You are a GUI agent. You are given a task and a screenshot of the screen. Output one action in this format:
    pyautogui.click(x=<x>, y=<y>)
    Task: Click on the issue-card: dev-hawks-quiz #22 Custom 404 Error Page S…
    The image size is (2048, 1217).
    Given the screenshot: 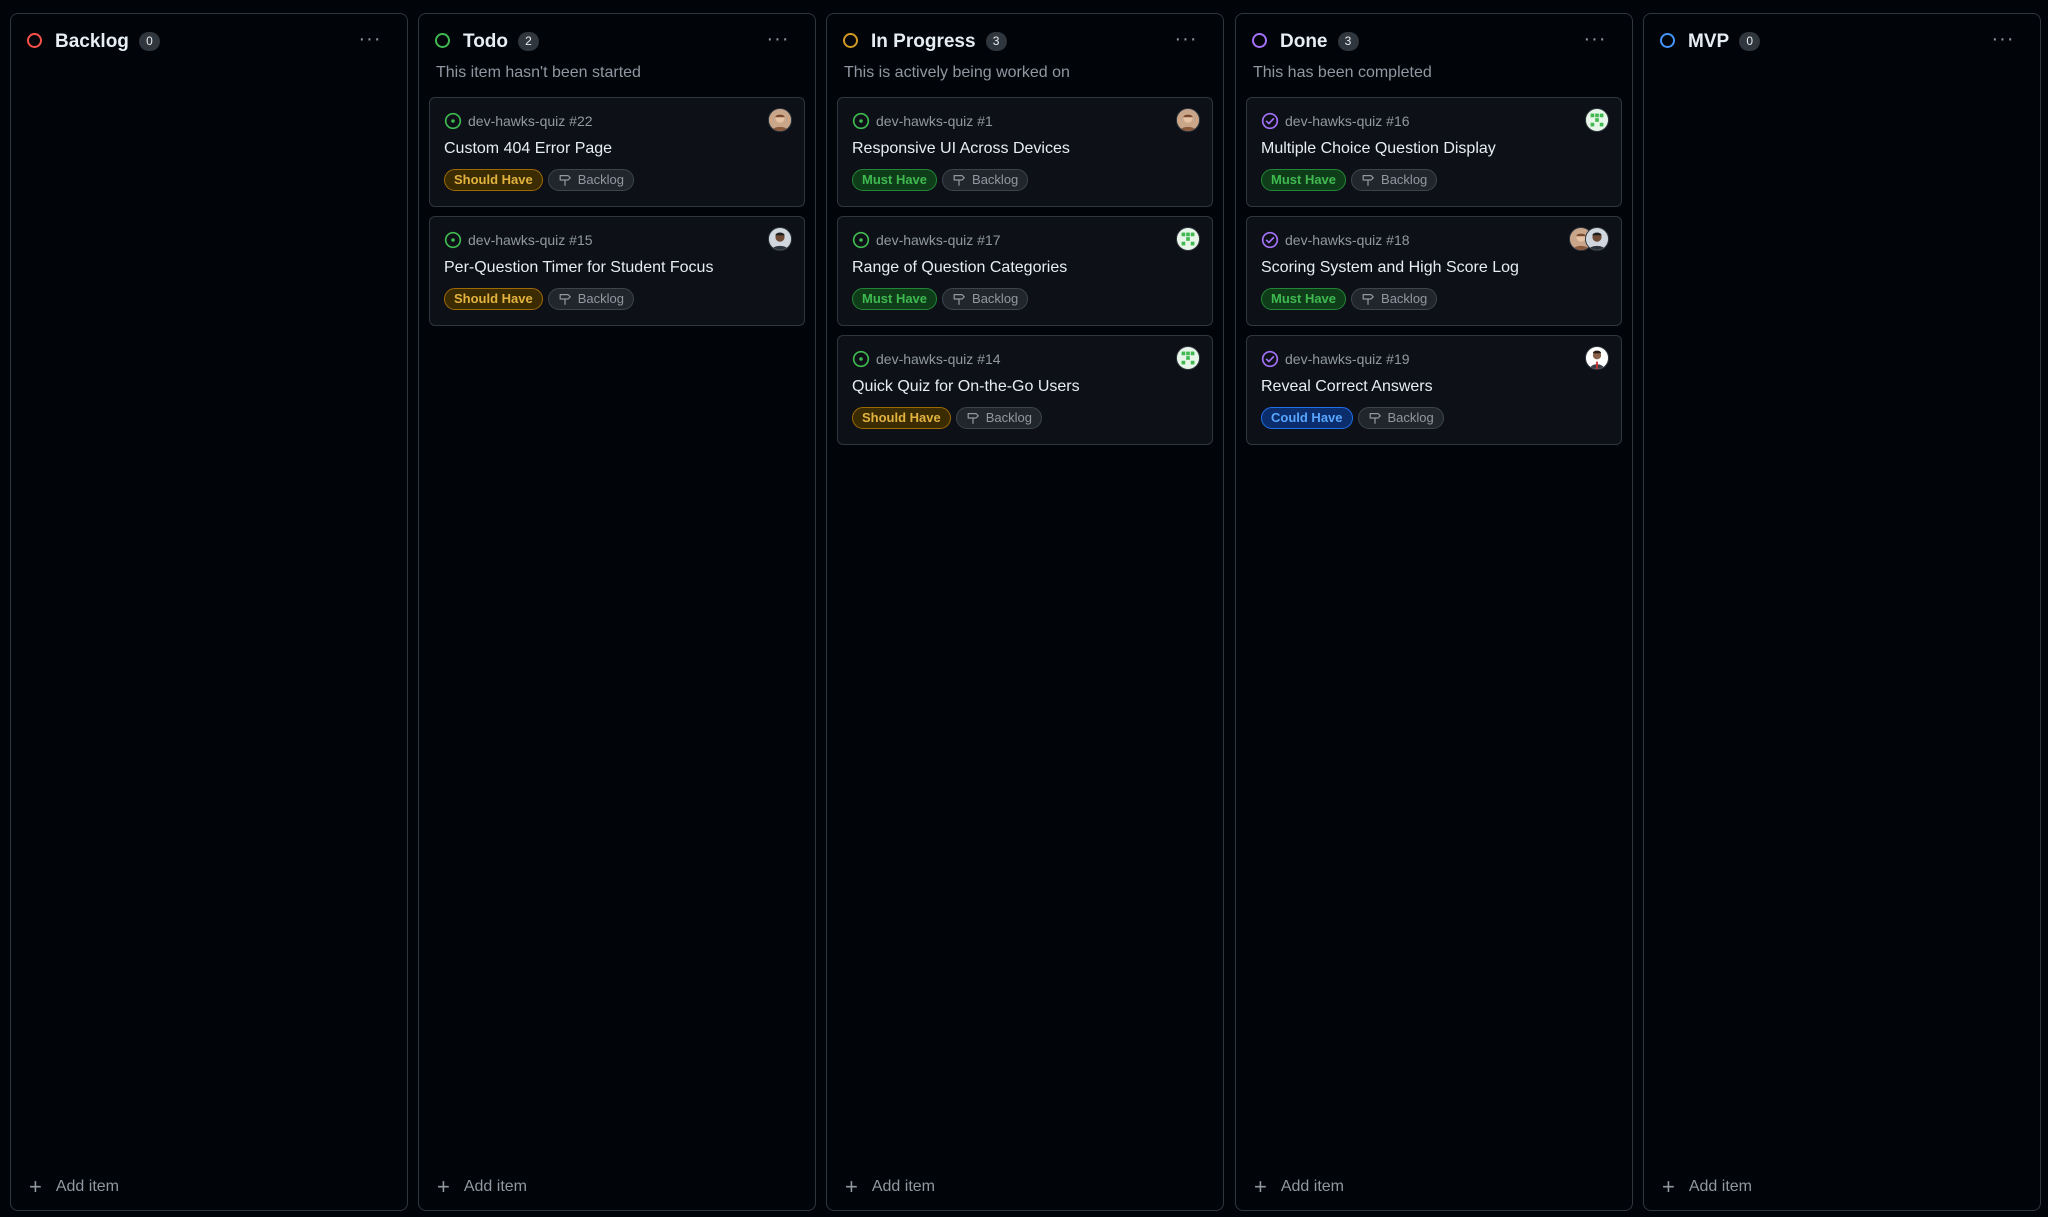 What is the action you would take?
    pyautogui.click(x=617, y=152)
    